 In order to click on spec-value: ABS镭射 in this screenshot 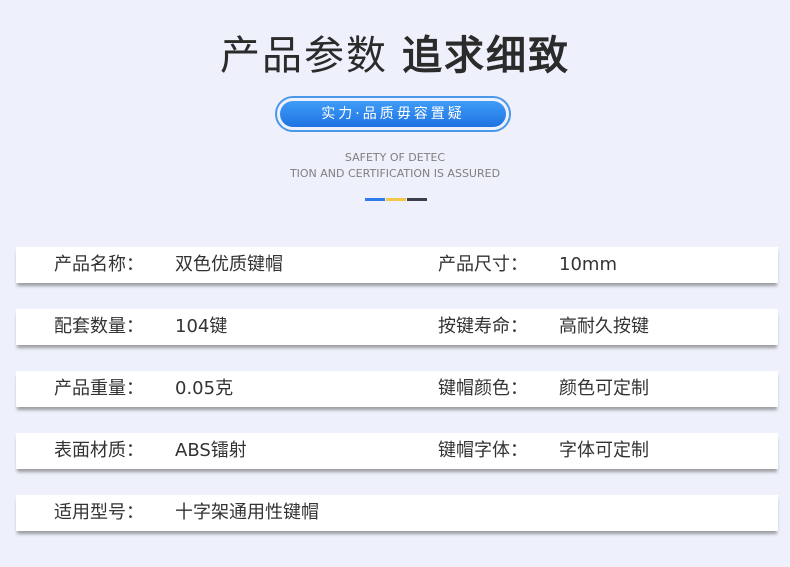, I will do `click(211, 450)`.